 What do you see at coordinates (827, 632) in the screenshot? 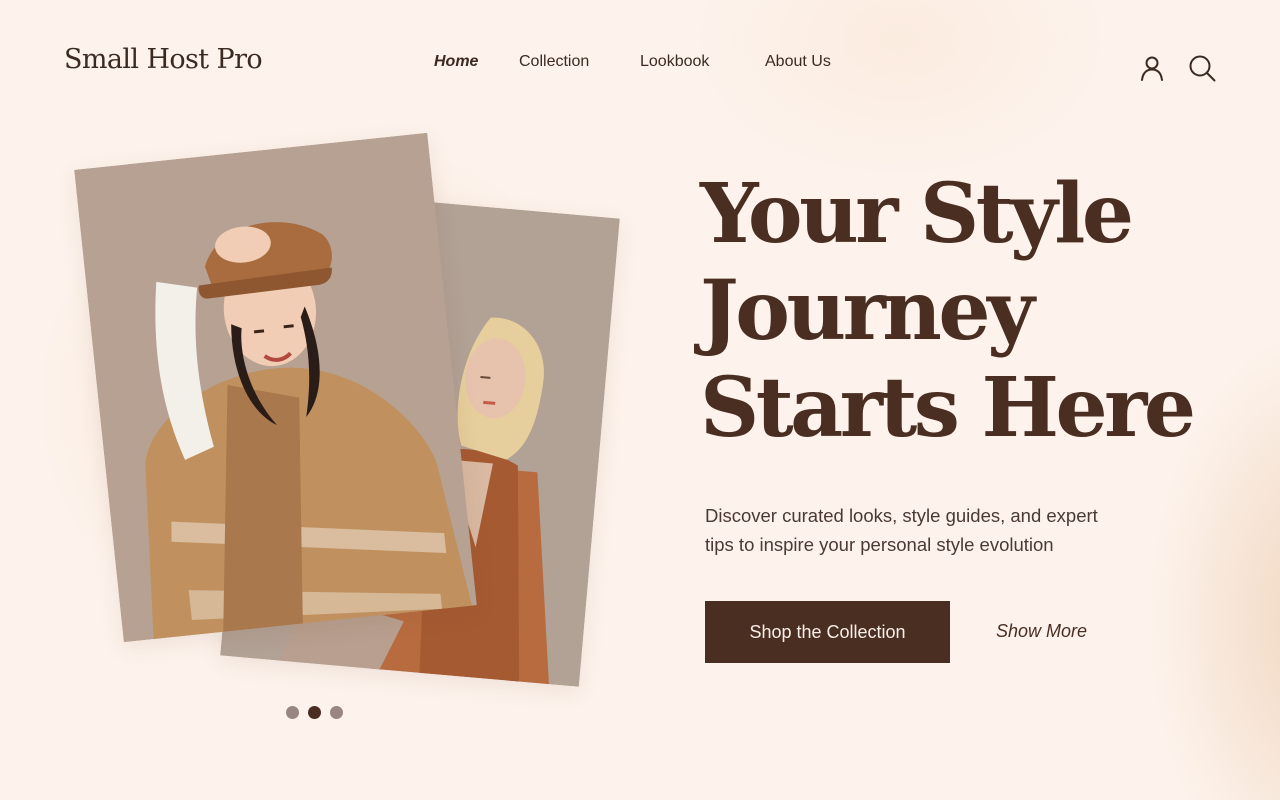
I see `shop-collection-button: Shop the Collection` at bounding box center [827, 632].